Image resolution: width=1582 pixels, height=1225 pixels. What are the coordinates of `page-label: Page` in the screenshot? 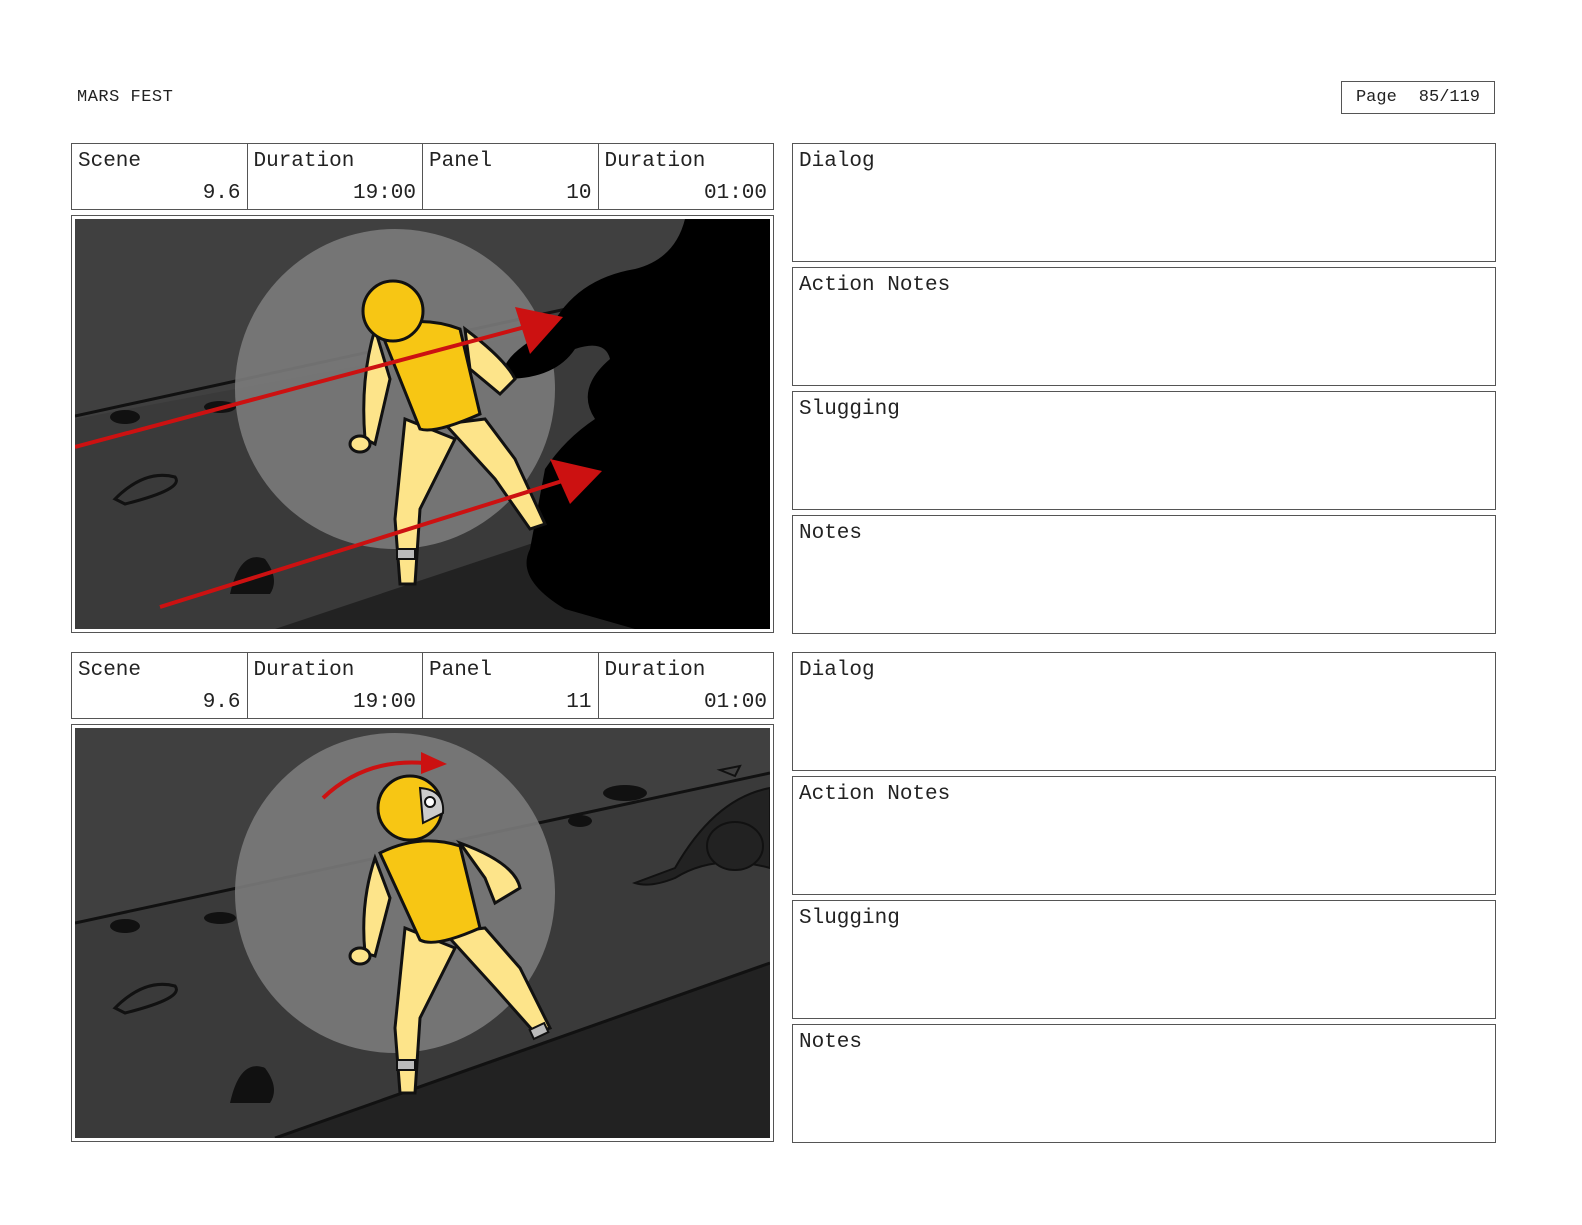 It's located at (1376, 97).